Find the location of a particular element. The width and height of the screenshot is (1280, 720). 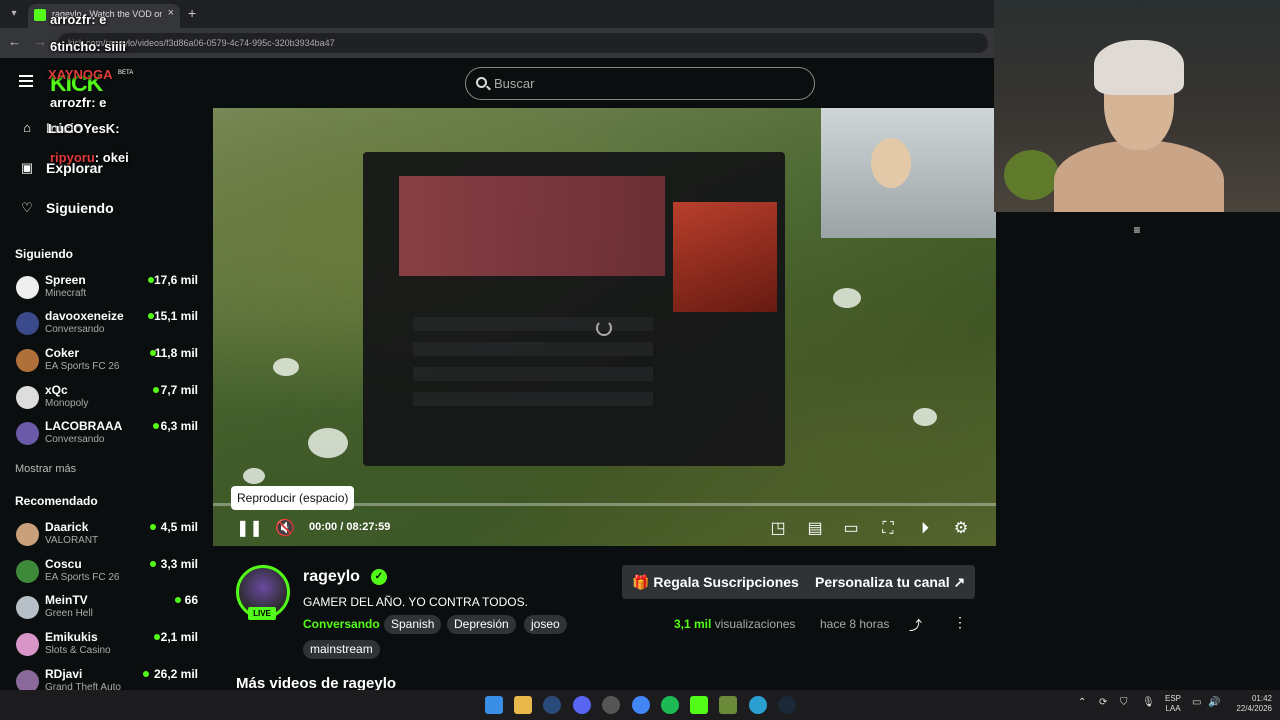

tag-chip: Spanish is located at coordinates (413, 624).